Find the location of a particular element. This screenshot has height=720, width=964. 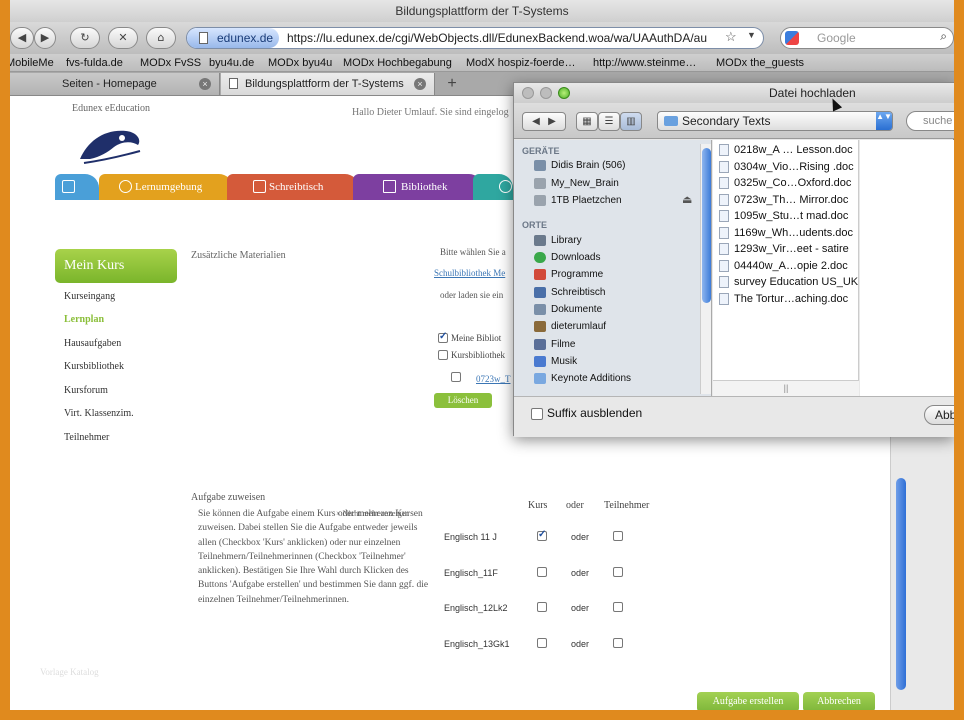

sidebar-scrollbar is located at coordinates (705, 269).